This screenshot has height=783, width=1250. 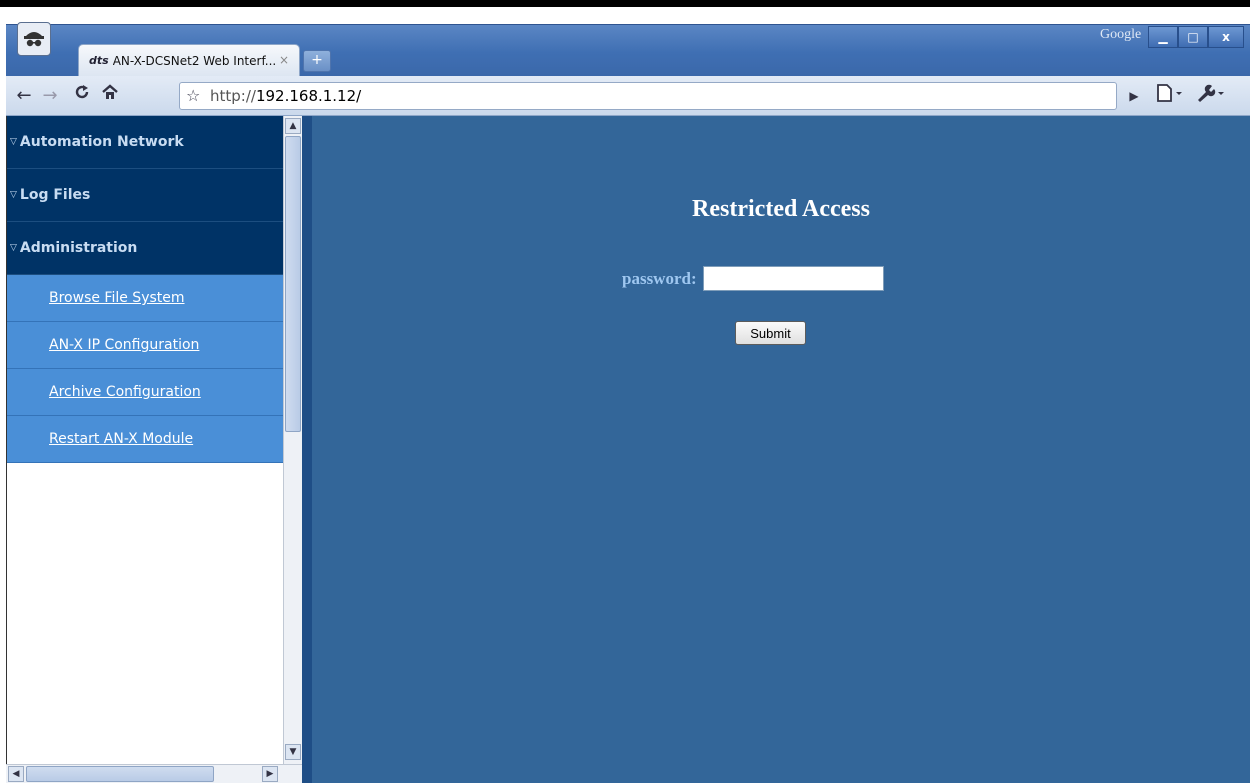 I want to click on sidebar-section-label: Log Files, so click(x=55, y=195).